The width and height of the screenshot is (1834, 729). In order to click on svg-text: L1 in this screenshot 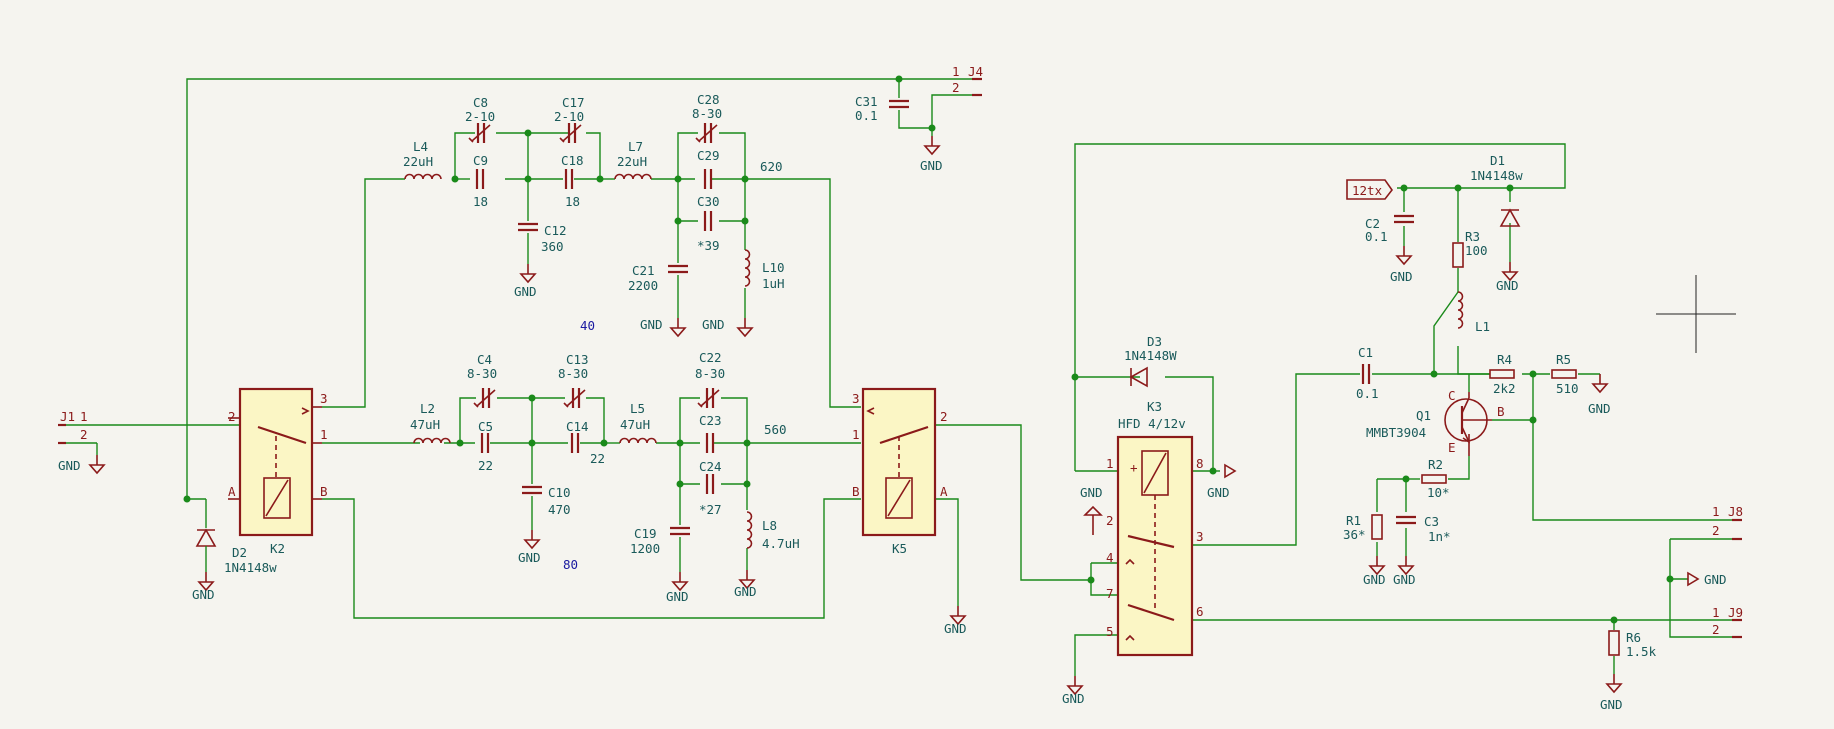, I will do `click(1482, 326)`.